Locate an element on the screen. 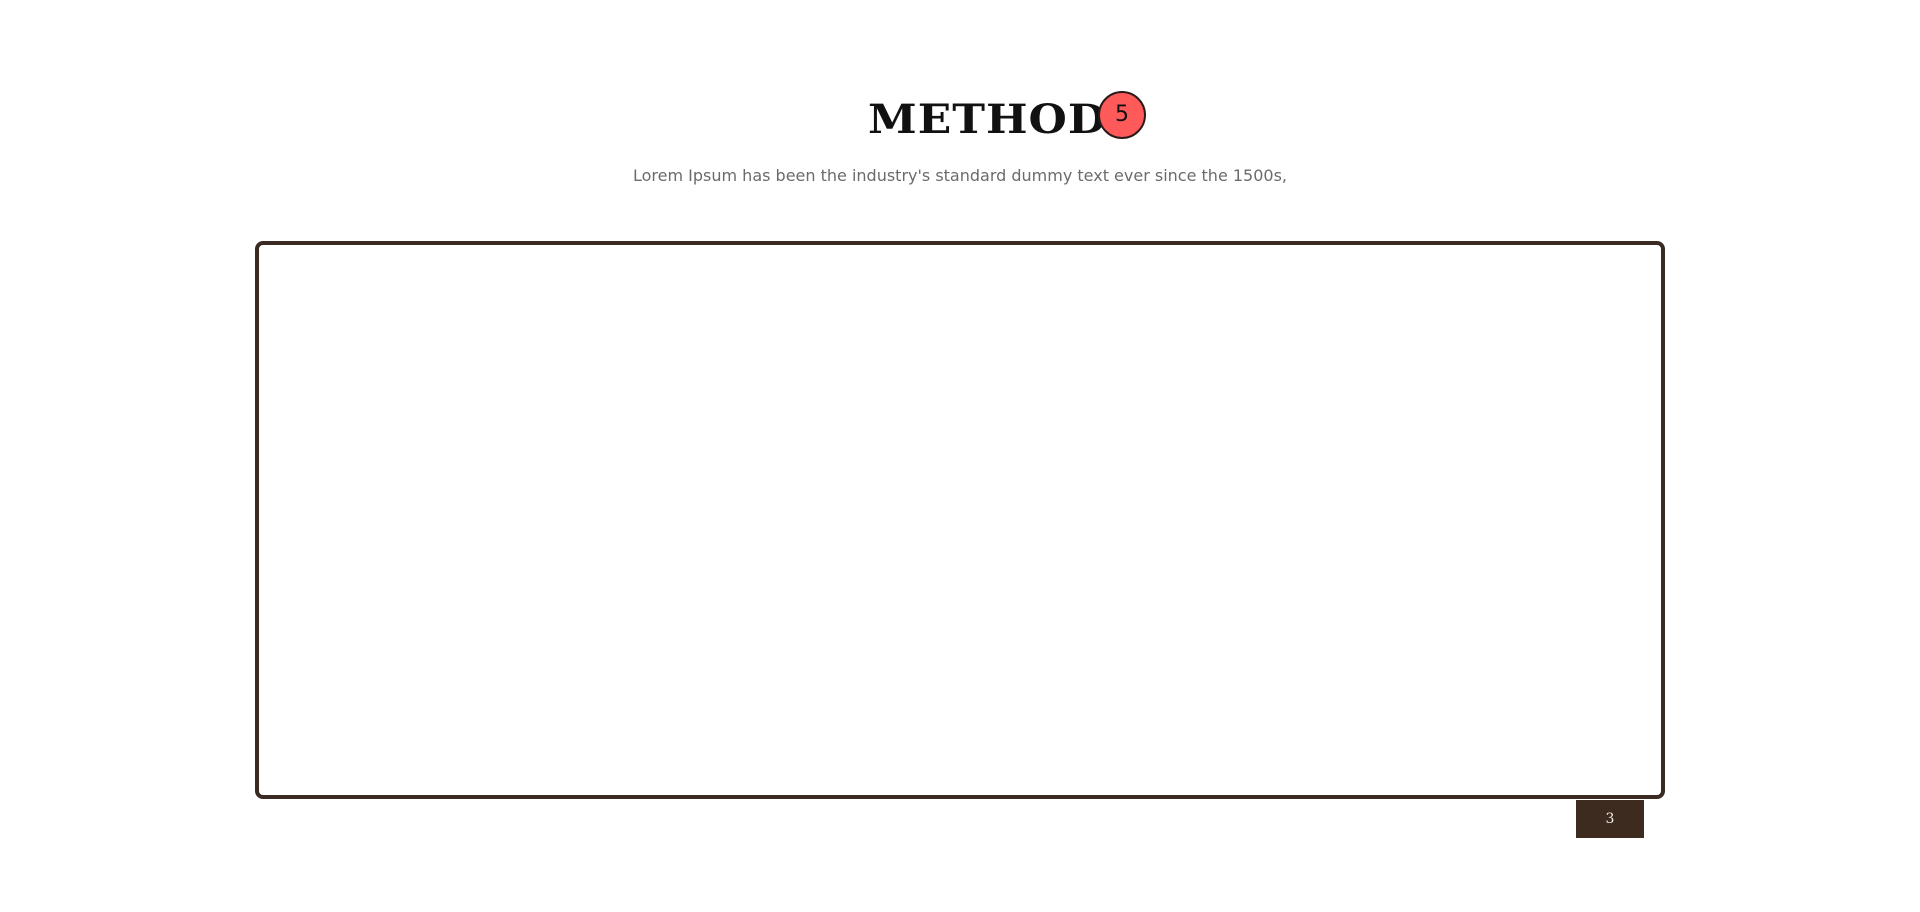  page-number-tag: 3 is located at coordinates (1610, 819).